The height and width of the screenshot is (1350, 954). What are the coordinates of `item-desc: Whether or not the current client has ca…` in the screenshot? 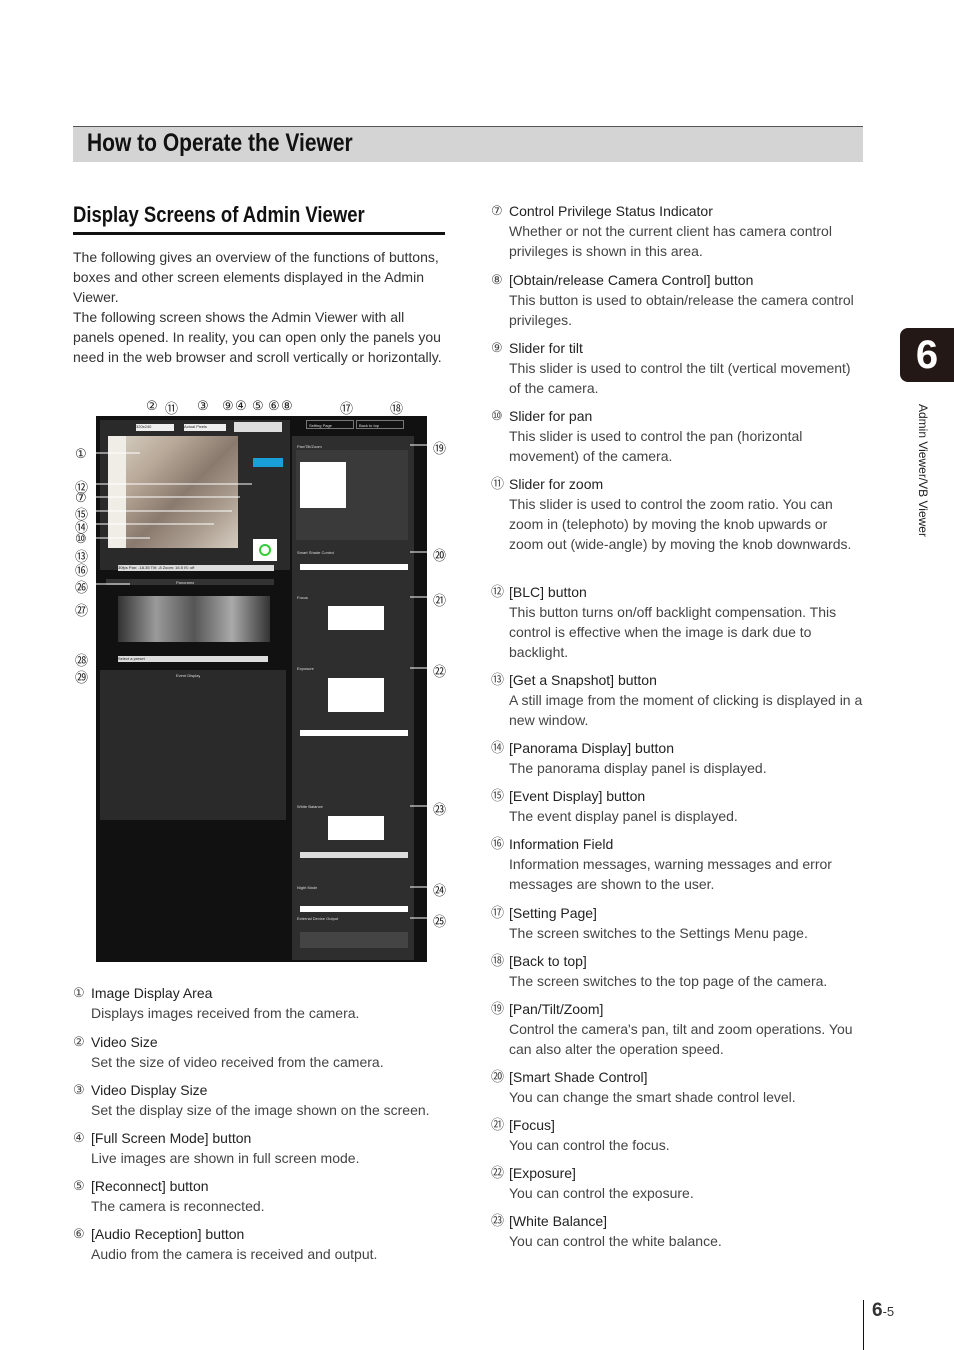 It's located at (670, 241).